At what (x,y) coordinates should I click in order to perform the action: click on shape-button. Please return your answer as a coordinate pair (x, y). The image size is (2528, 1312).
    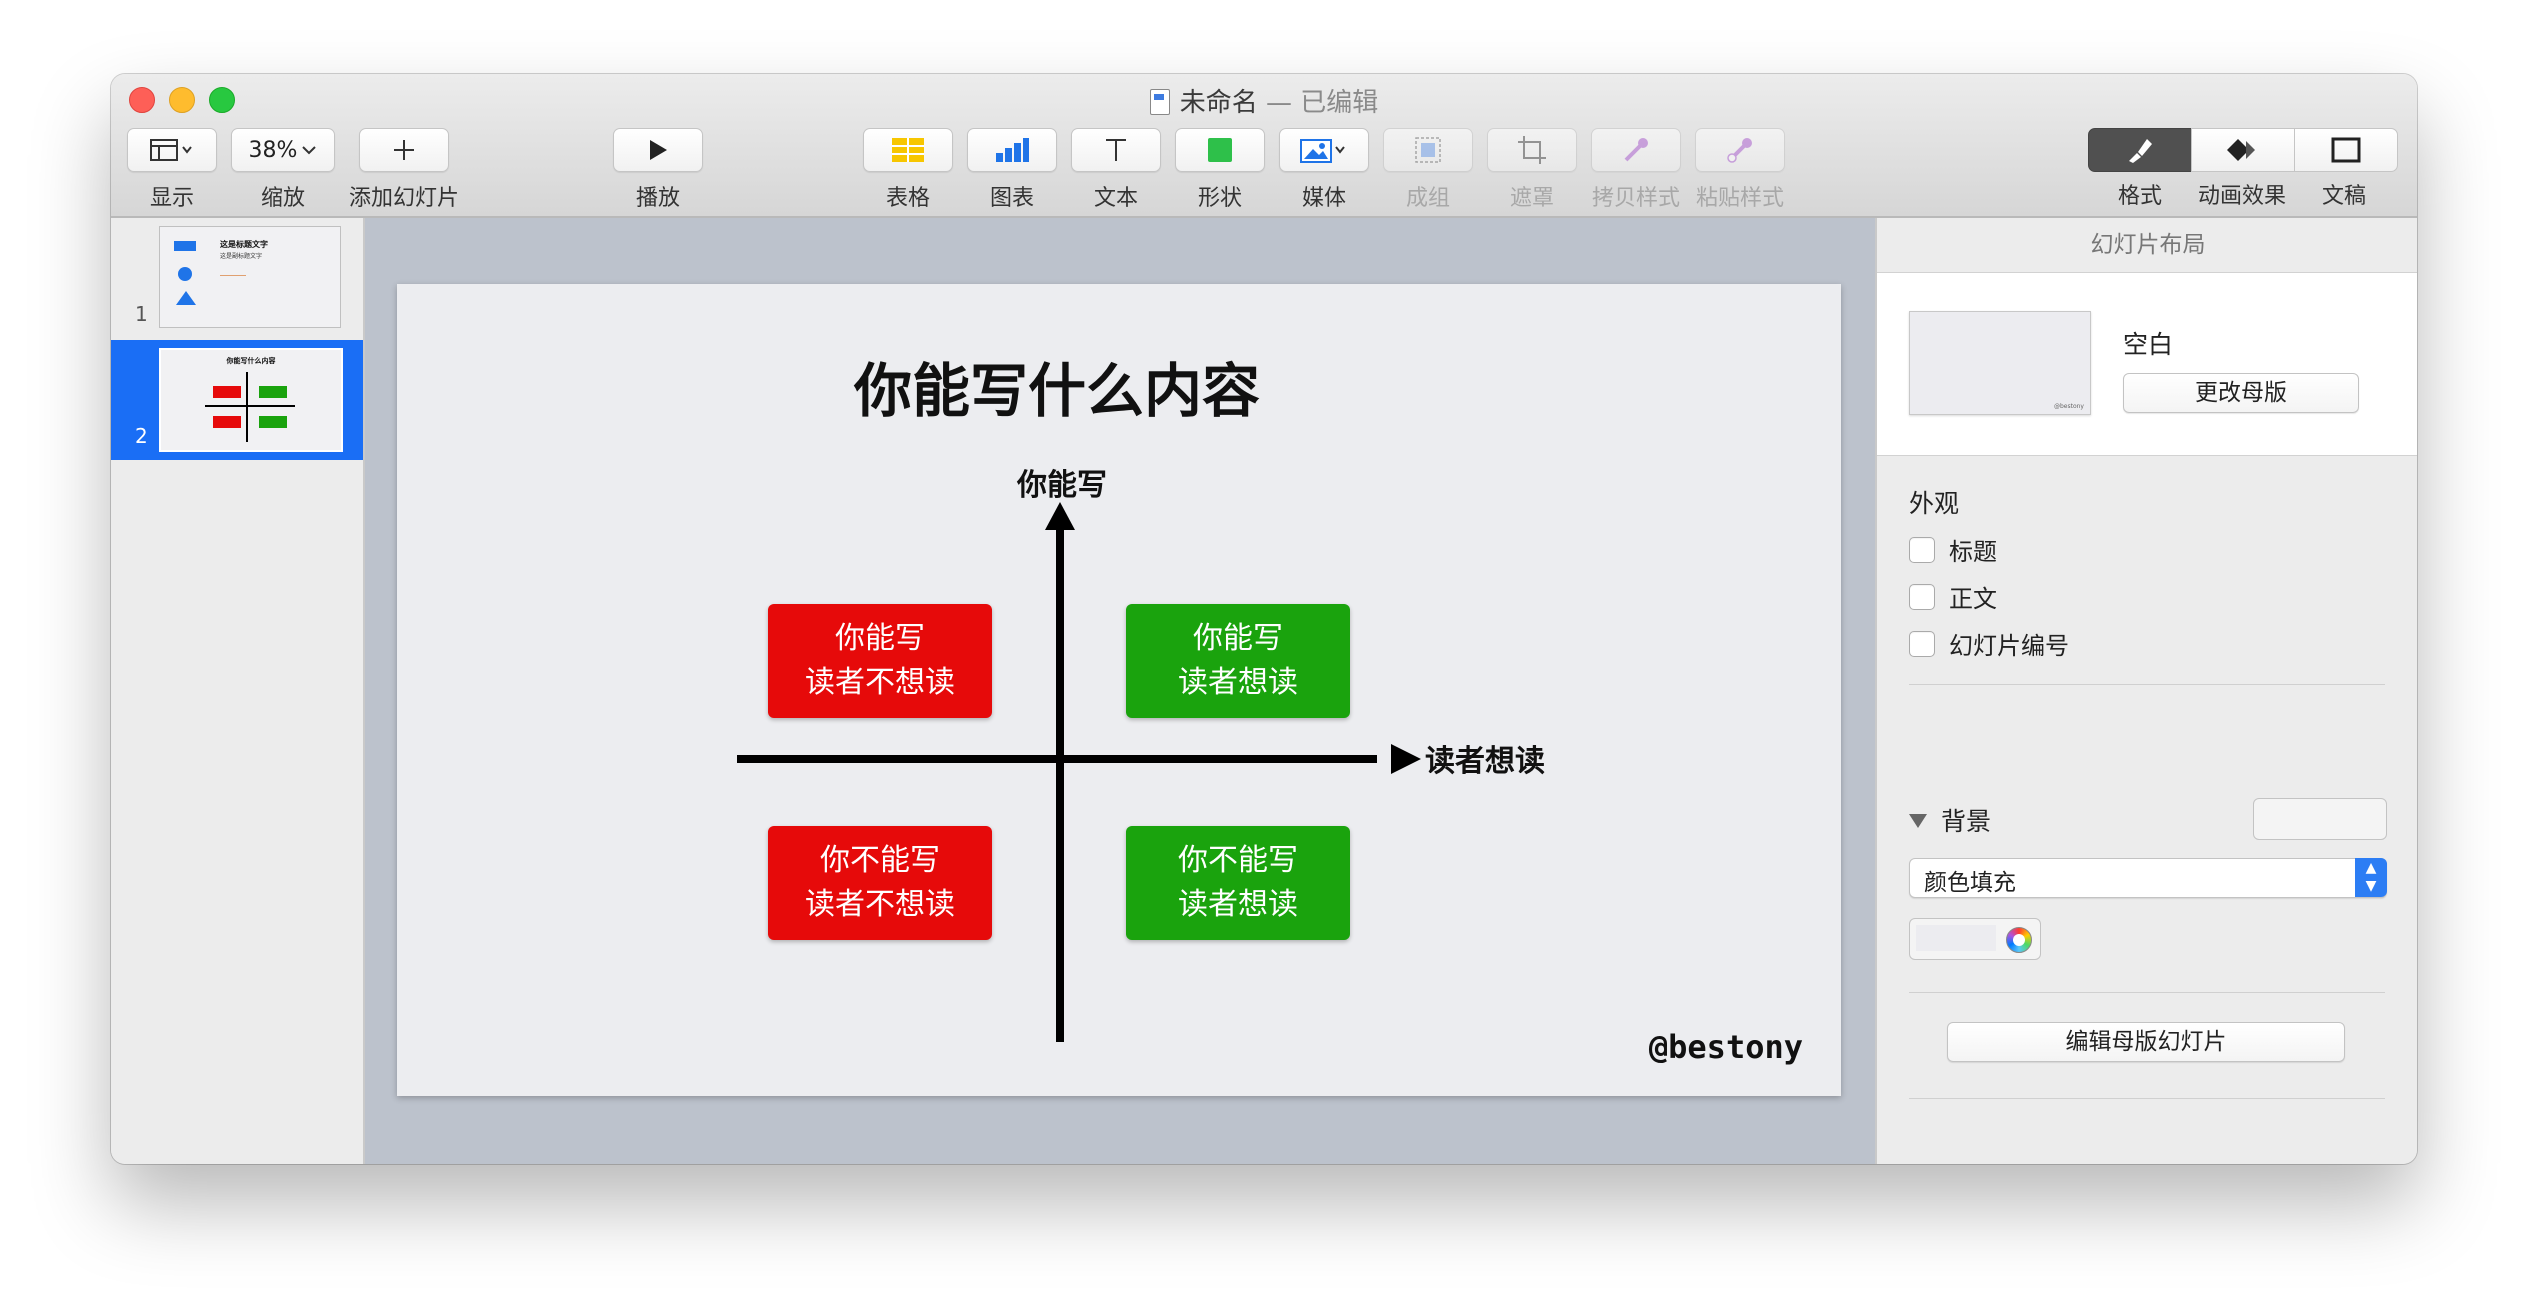
    Looking at the image, I should click on (1220, 150).